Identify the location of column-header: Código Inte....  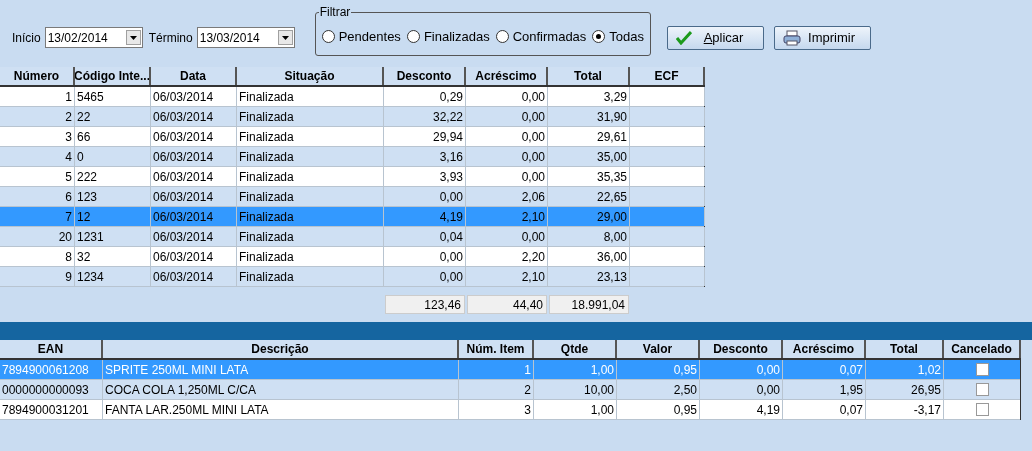
(113, 76).